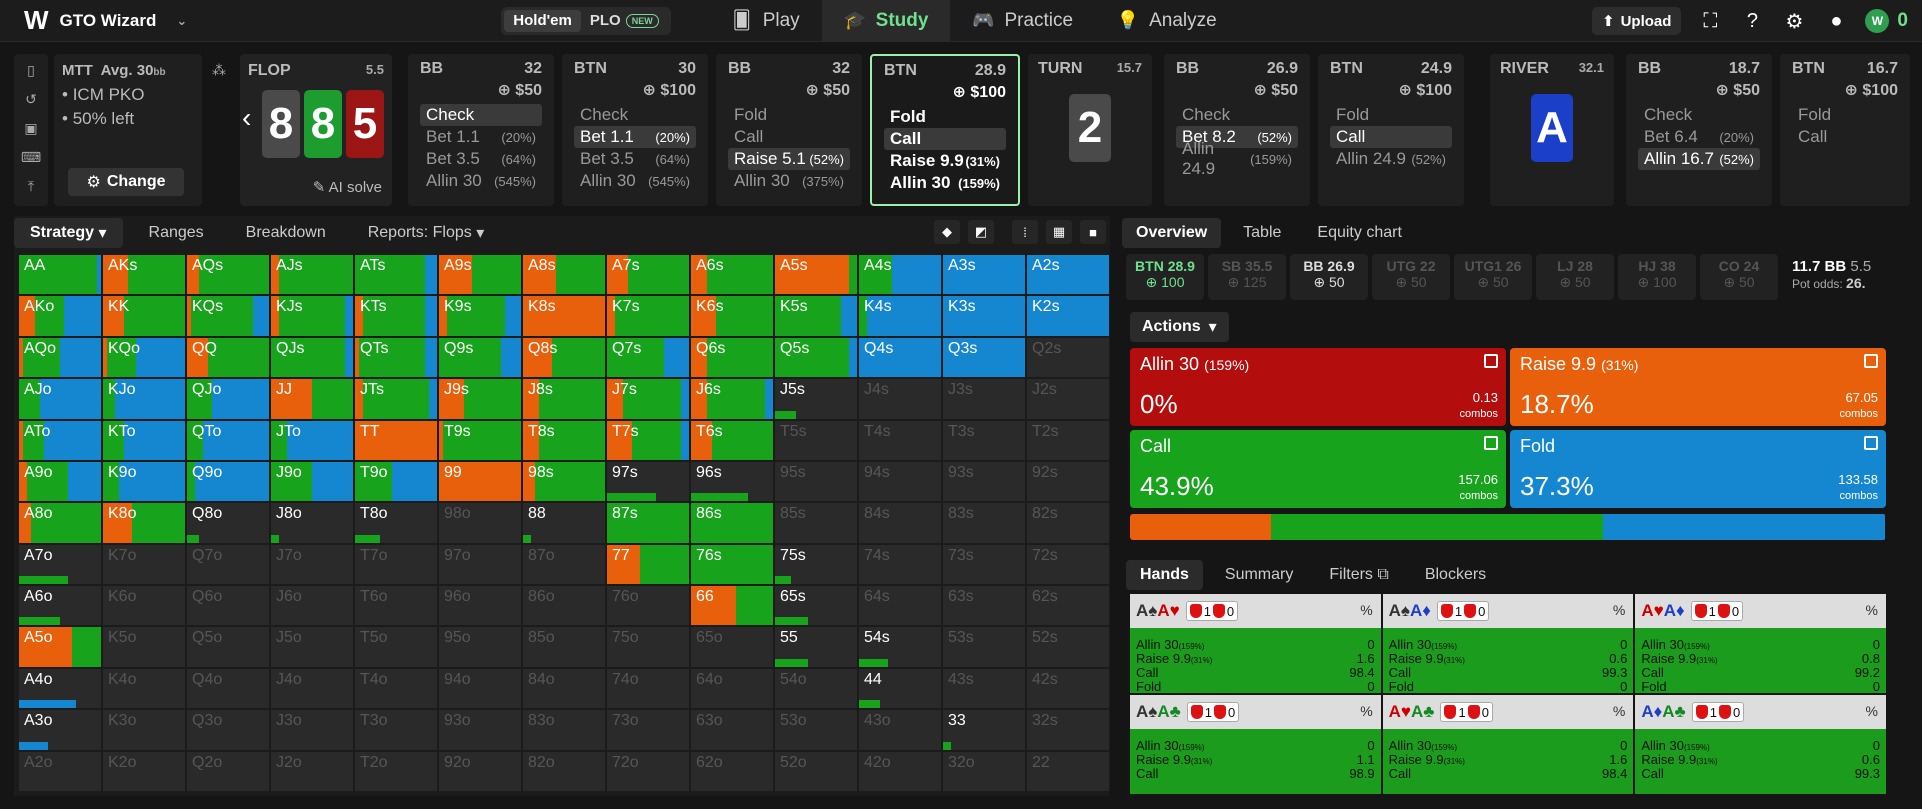 The height and width of the screenshot is (809, 1922). What do you see at coordinates (1068, 606) in the screenshot?
I see `hand-cell: 62s` at bounding box center [1068, 606].